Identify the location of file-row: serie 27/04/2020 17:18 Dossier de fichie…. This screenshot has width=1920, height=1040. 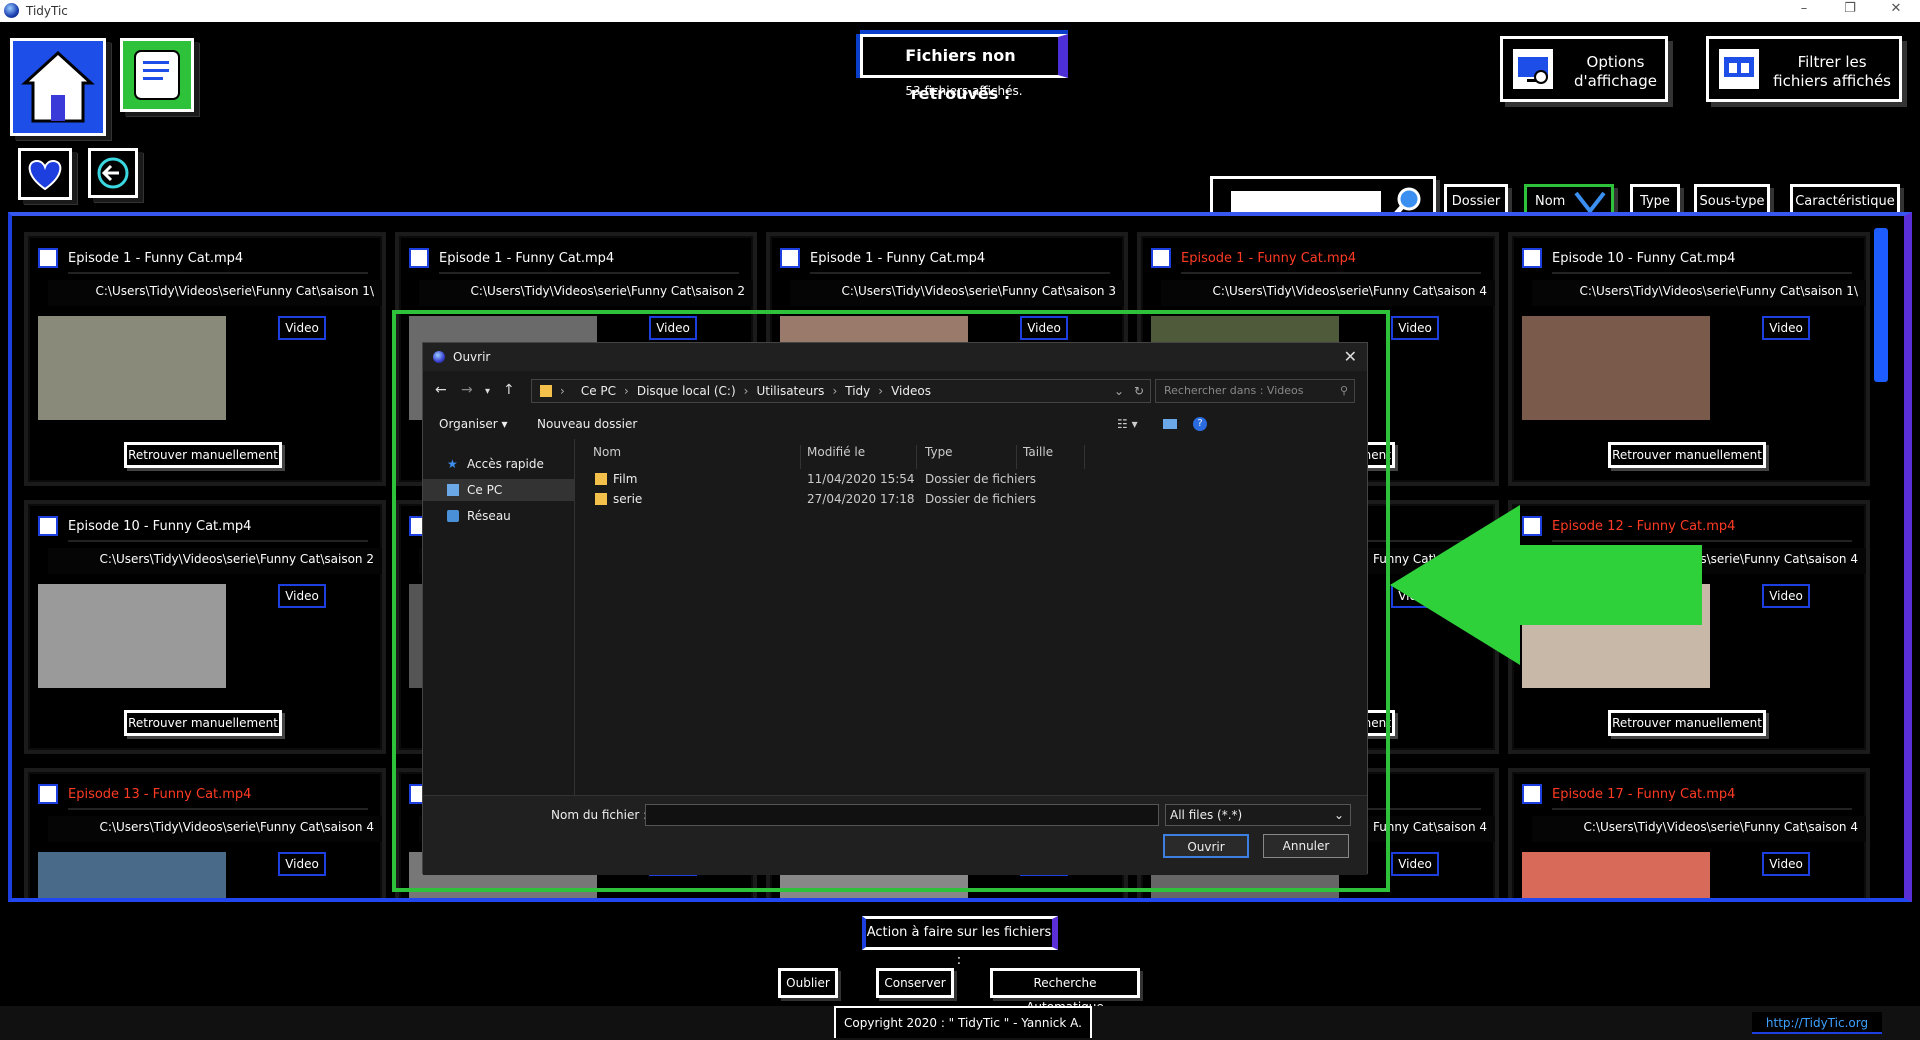
(972, 499).